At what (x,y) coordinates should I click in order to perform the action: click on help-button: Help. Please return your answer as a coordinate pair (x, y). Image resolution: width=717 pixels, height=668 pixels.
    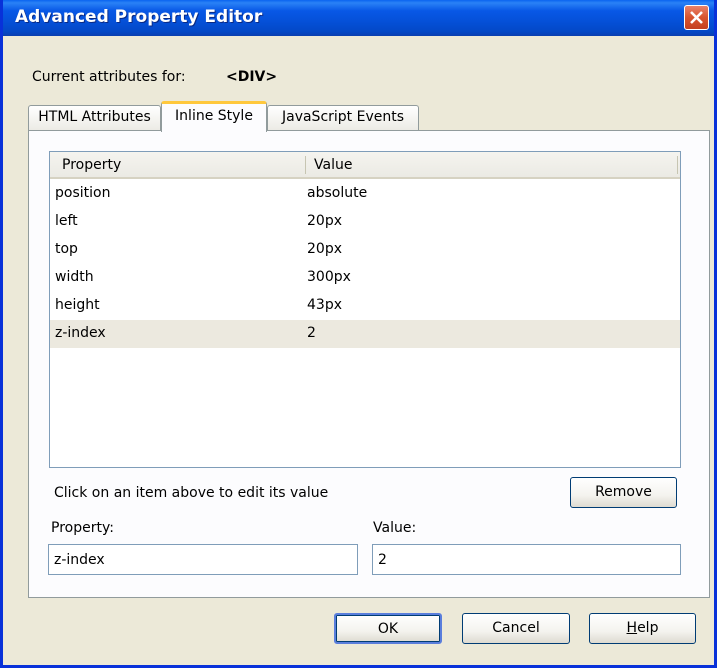
    Looking at the image, I should click on (642, 628).